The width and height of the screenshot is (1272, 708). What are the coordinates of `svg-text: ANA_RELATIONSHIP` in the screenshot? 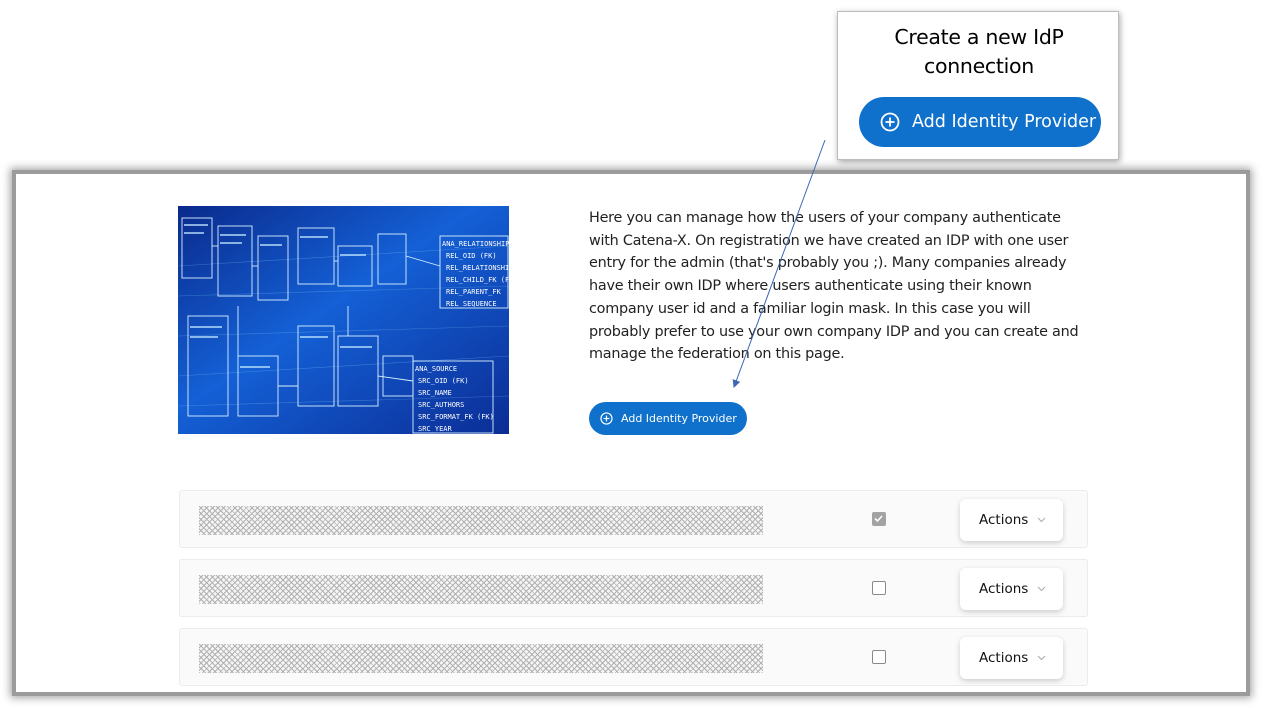 It's located at (475, 244).